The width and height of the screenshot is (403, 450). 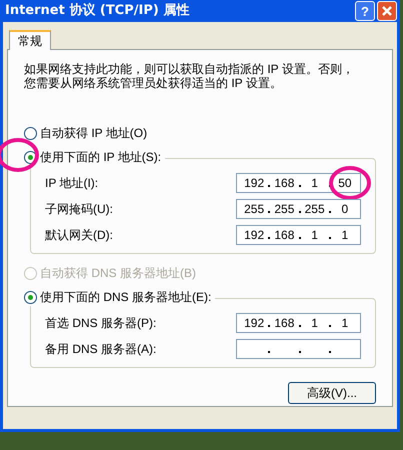 What do you see at coordinates (101, 157) in the screenshot?
I see `radio-label: 使用下面的 IP 地址(S):` at bounding box center [101, 157].